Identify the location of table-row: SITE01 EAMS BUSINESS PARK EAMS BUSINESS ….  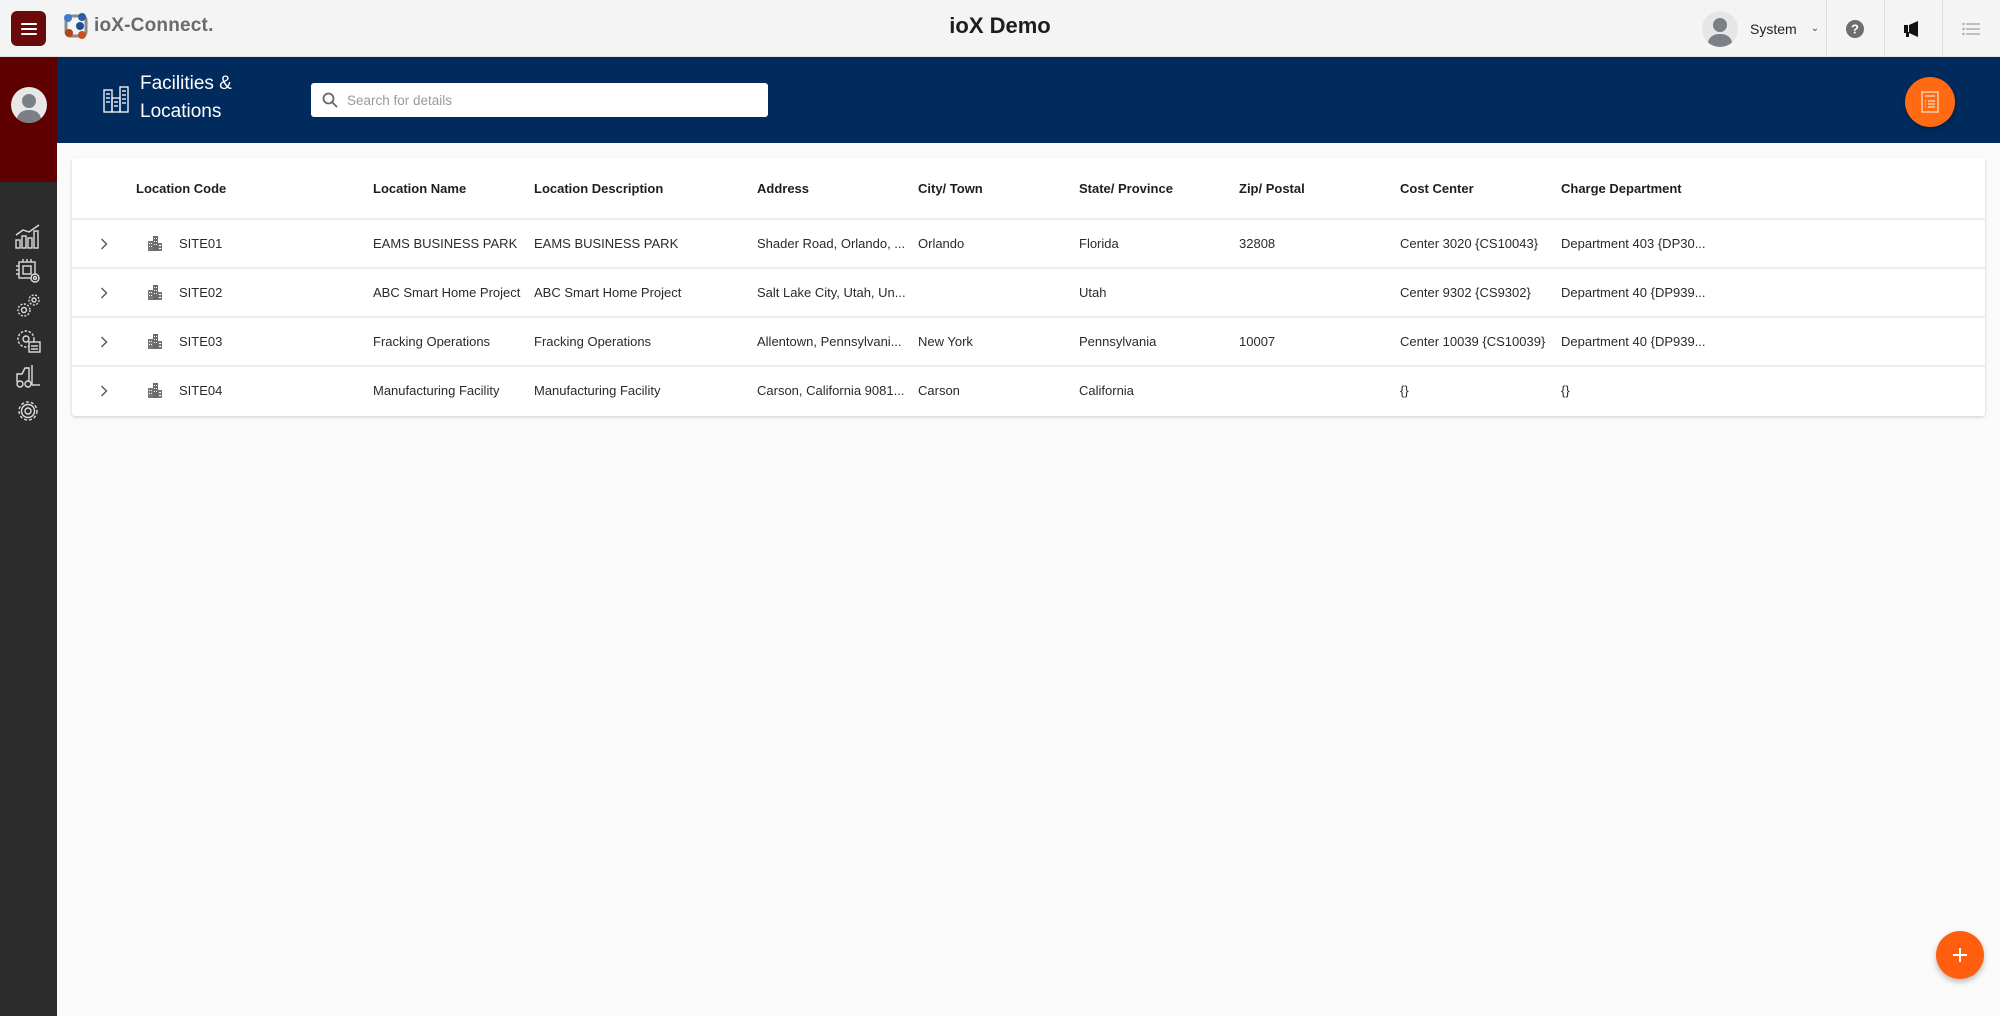
(1028, 244).